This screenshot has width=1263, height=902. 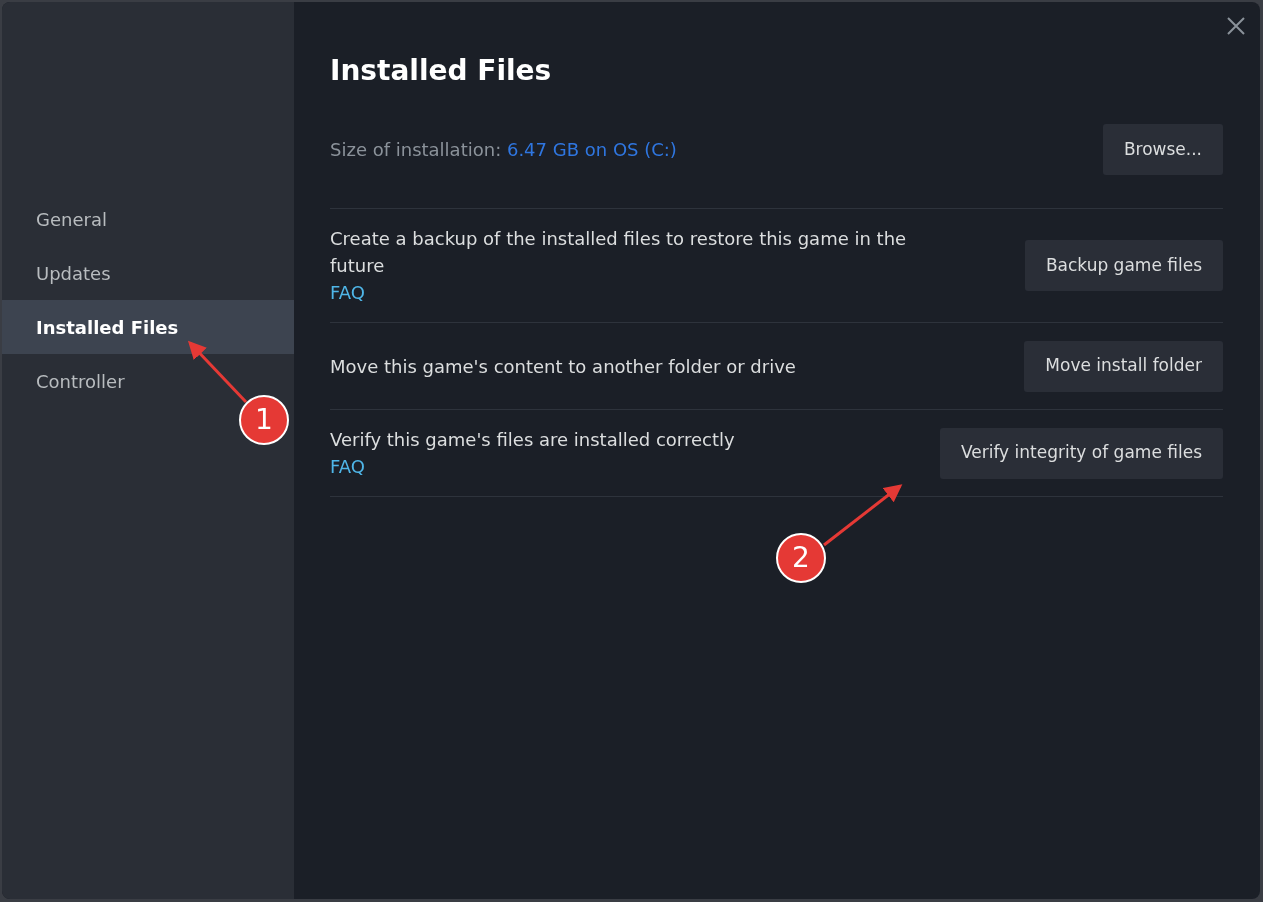 What do you see at coordinates (441, 71) in the screenshot?
I see `page-title: Installed Files` at bounding box center [441, 71].